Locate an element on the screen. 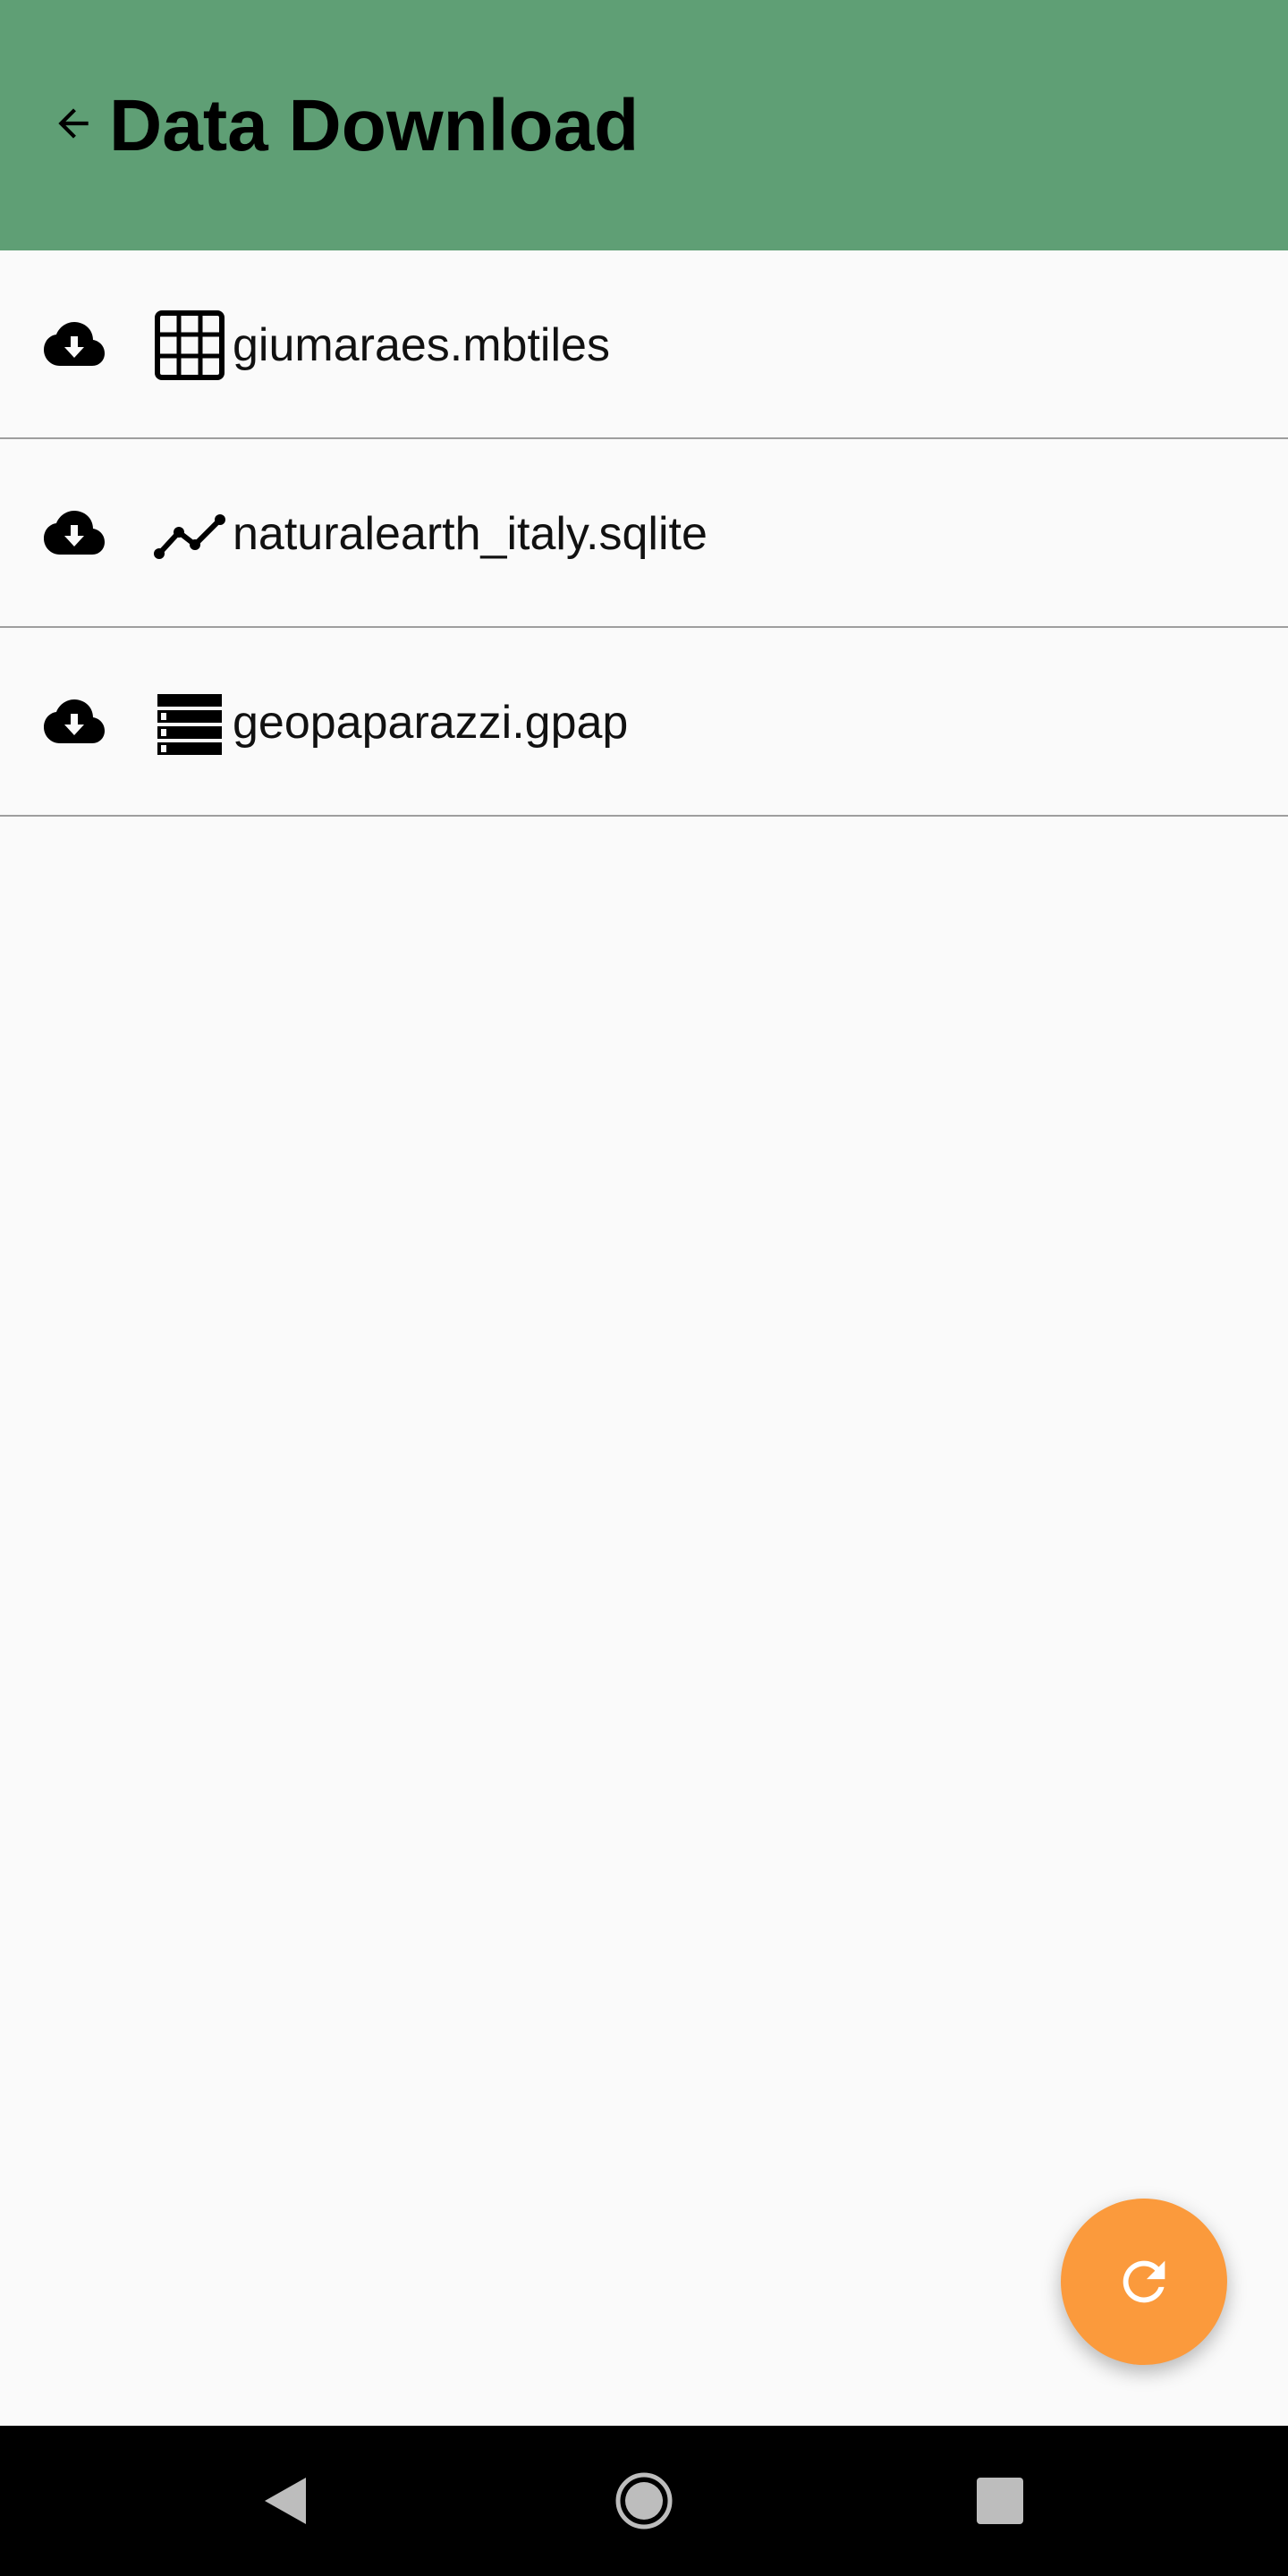 The image size is (1288, 2576). app-bar: Data Download is located at coordinates (644, 125).